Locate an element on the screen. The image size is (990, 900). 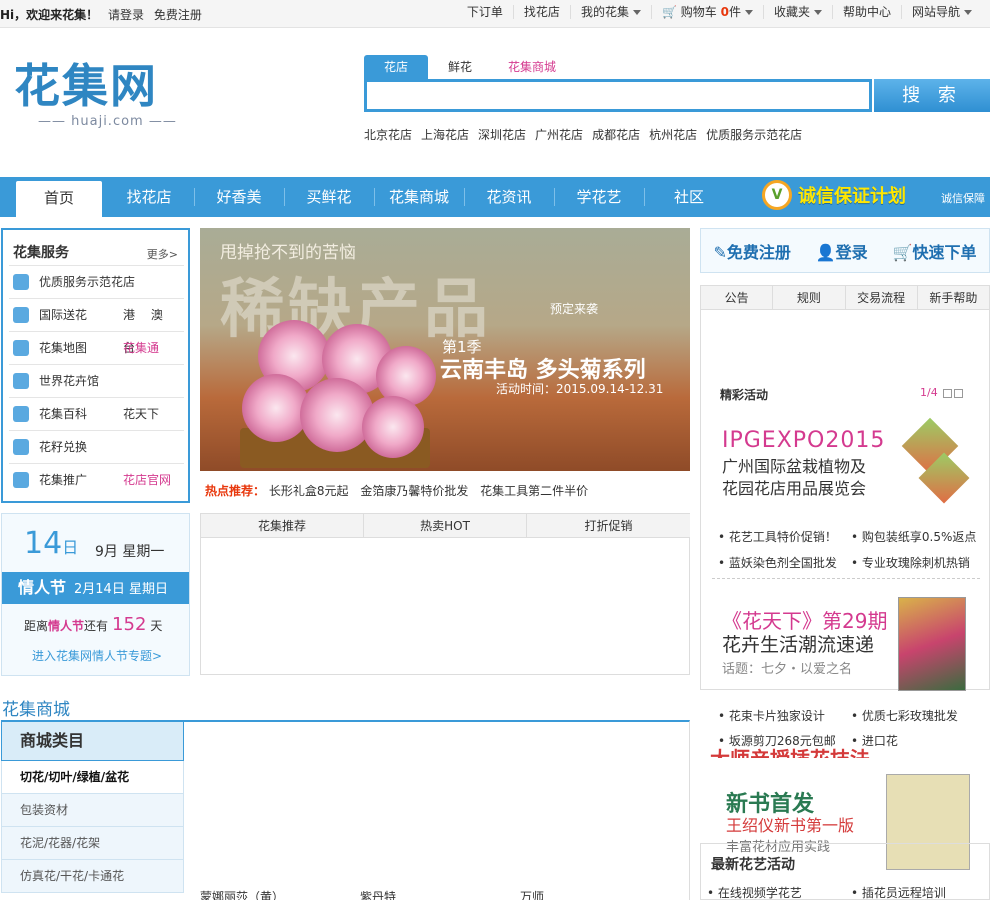
tab-hot: 热卖HOT is located at coordinates (445, 526).